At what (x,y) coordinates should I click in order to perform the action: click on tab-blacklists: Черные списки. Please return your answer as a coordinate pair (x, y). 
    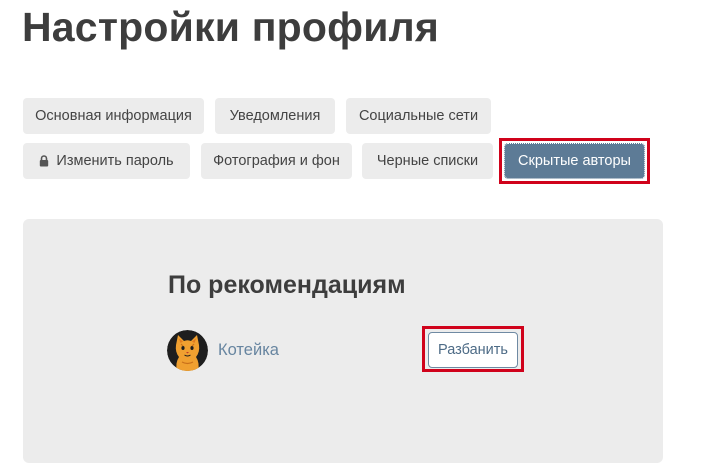
    Looking at the image, I should click on (427, 161).